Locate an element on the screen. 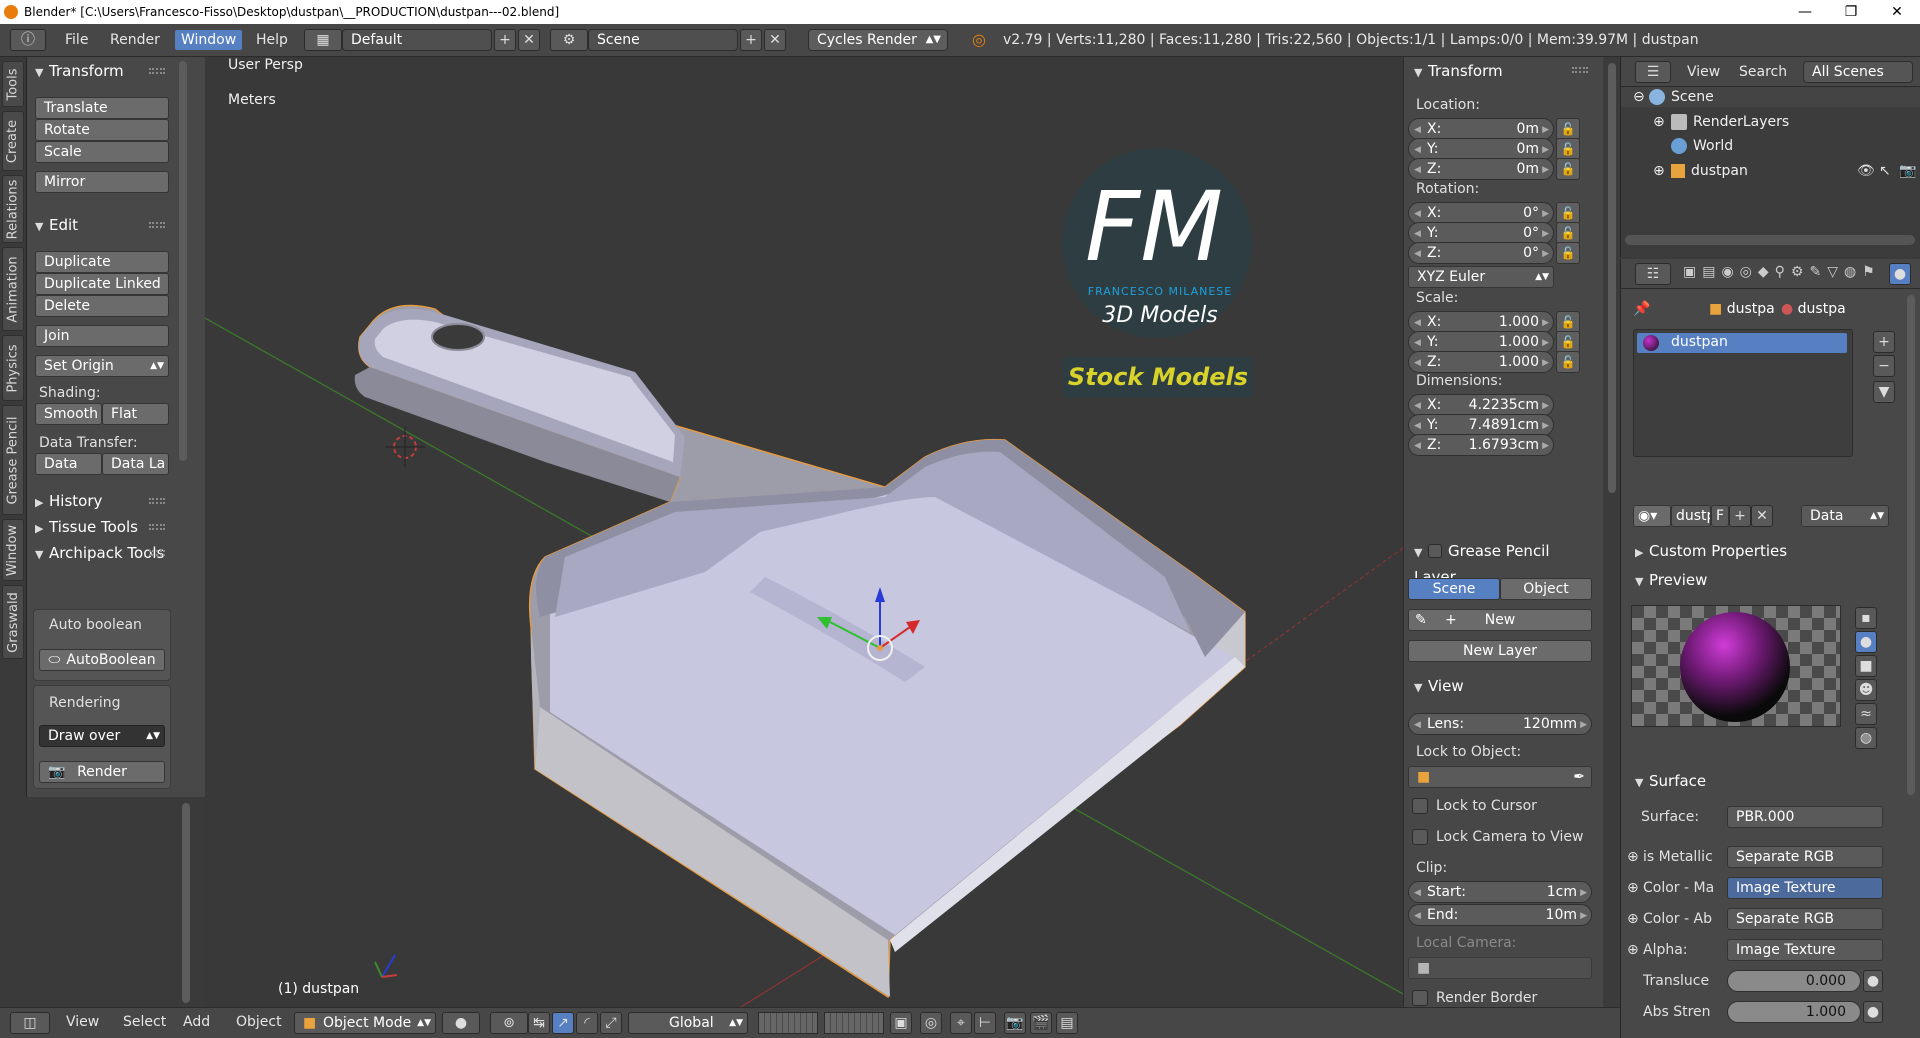  rotate-button: Rotate is located at coordinates (102, 130).